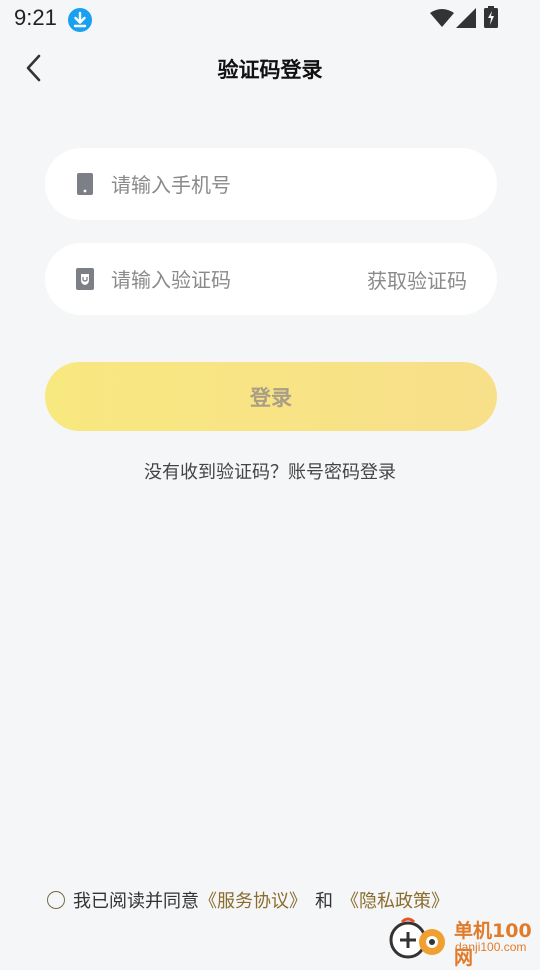 This screenshot has height=970, width=540. What do you see at coordinates (442, 18) in the screenshot?
I see `wifi-icon` at bounding box center [442, 18].